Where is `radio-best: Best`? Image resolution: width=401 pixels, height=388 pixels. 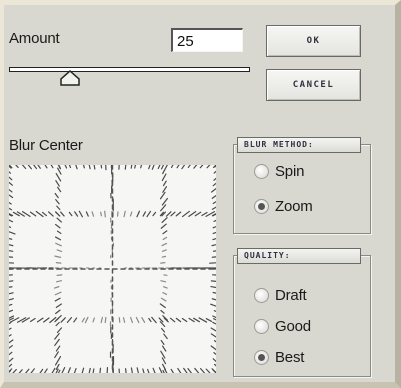
radio-best: Best is located at coordinates (279, 357).